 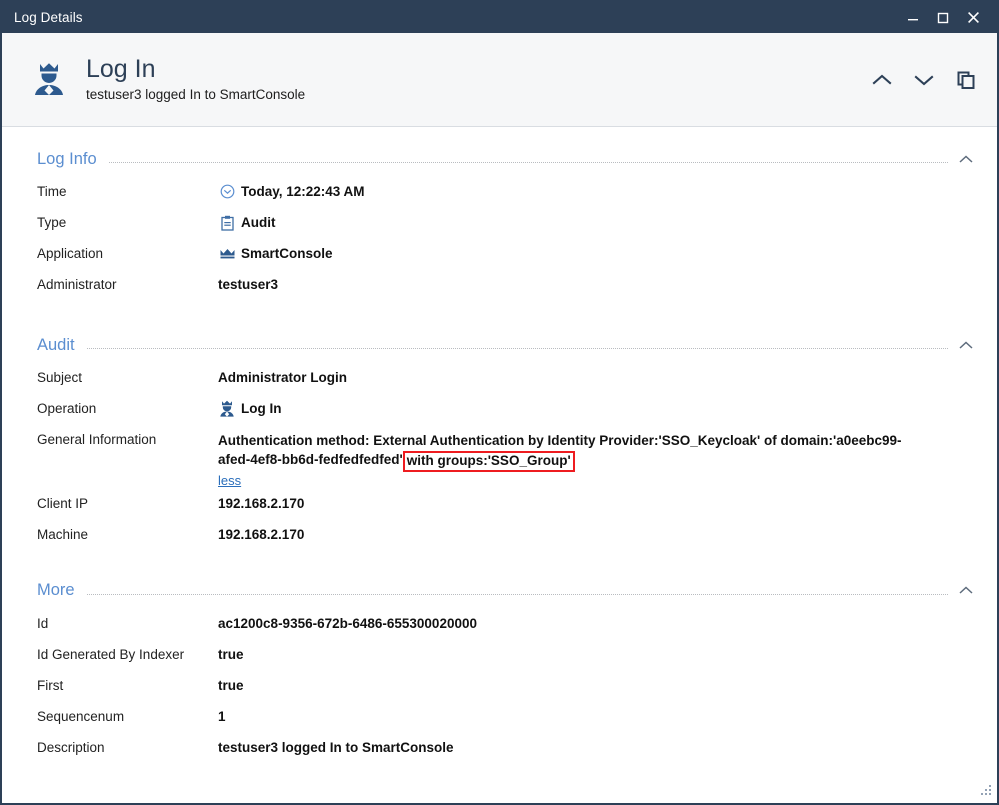 What do you see at coordinates (67, 408) in the screenshot?
I see `row-label: Operation` at bounding box center [67, 408].